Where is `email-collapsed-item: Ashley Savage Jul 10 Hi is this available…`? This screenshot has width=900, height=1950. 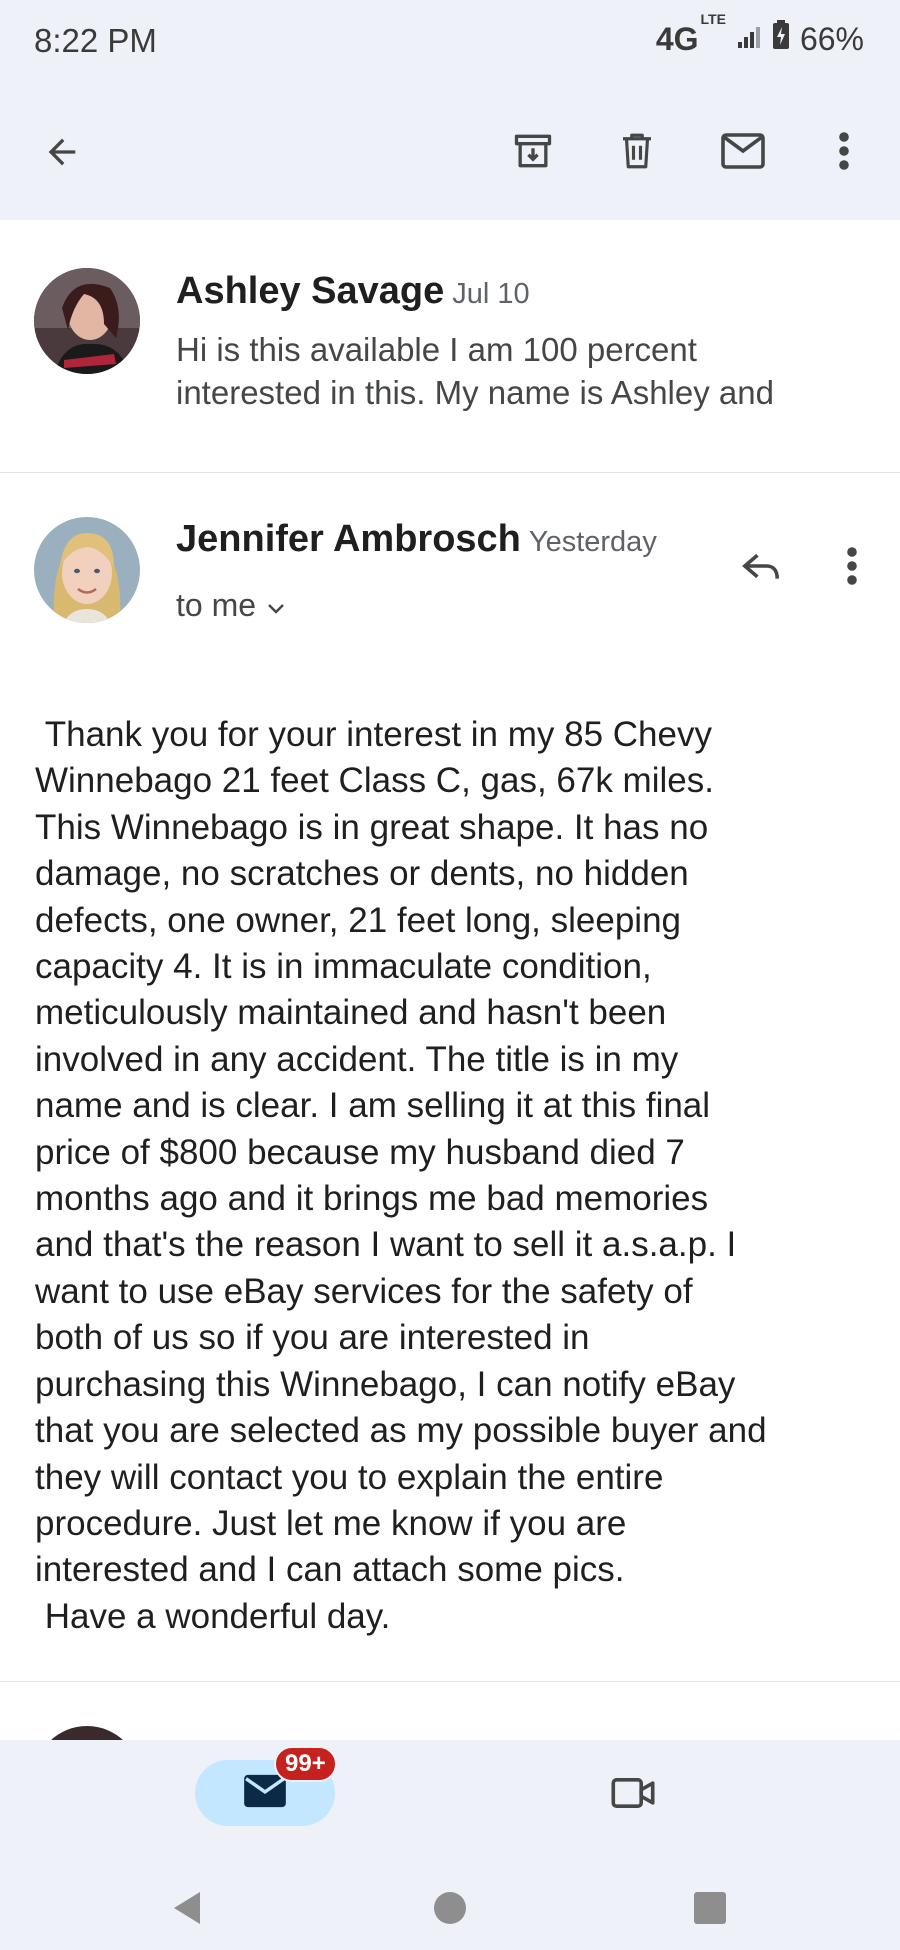
email-collapsed-item: Ashley Savage Jul 10 Hi is this available… is located at coordinates (450, 346).